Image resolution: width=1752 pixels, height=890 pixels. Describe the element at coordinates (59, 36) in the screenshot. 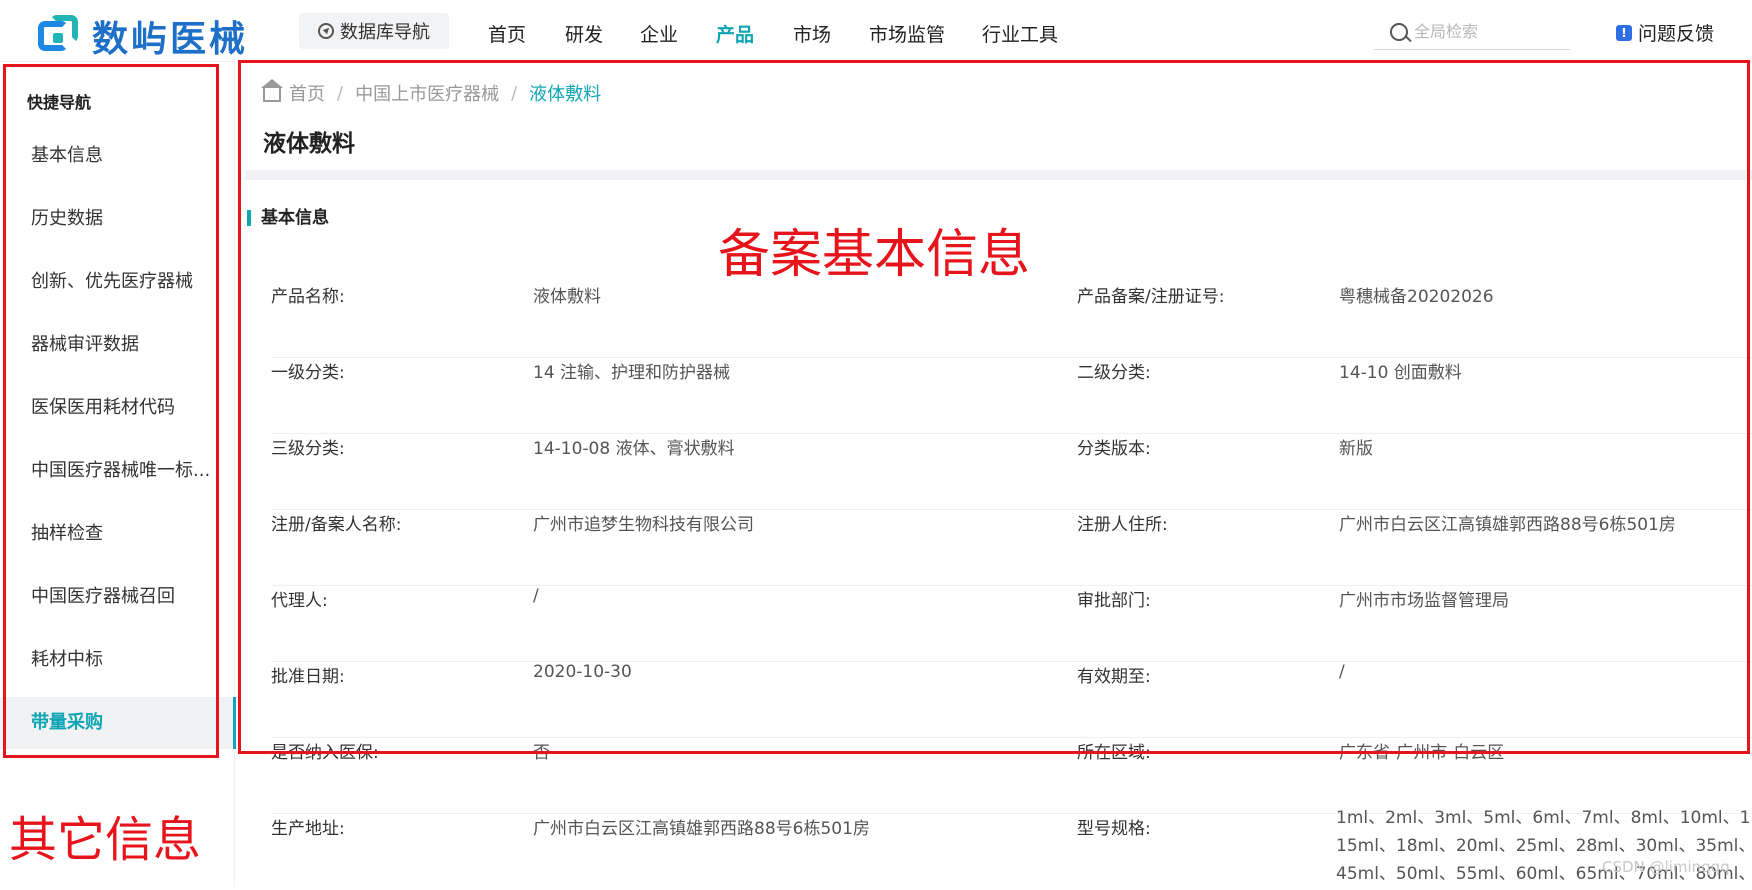

I see `logo-mark-icon` at that location.